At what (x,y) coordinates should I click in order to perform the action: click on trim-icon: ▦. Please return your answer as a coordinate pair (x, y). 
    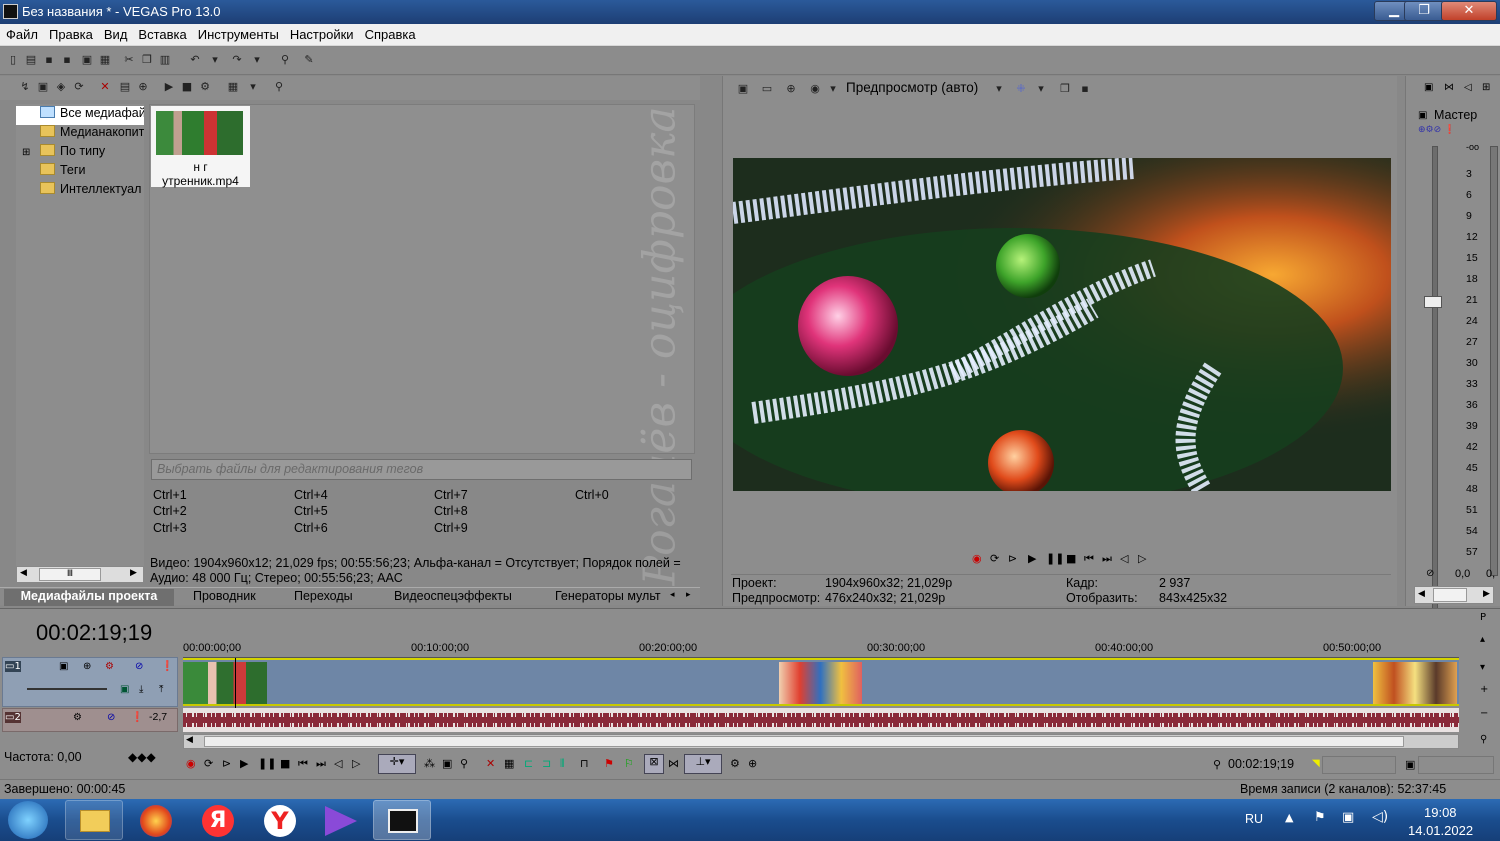
    Looking at the image, I should click on (509, 763).